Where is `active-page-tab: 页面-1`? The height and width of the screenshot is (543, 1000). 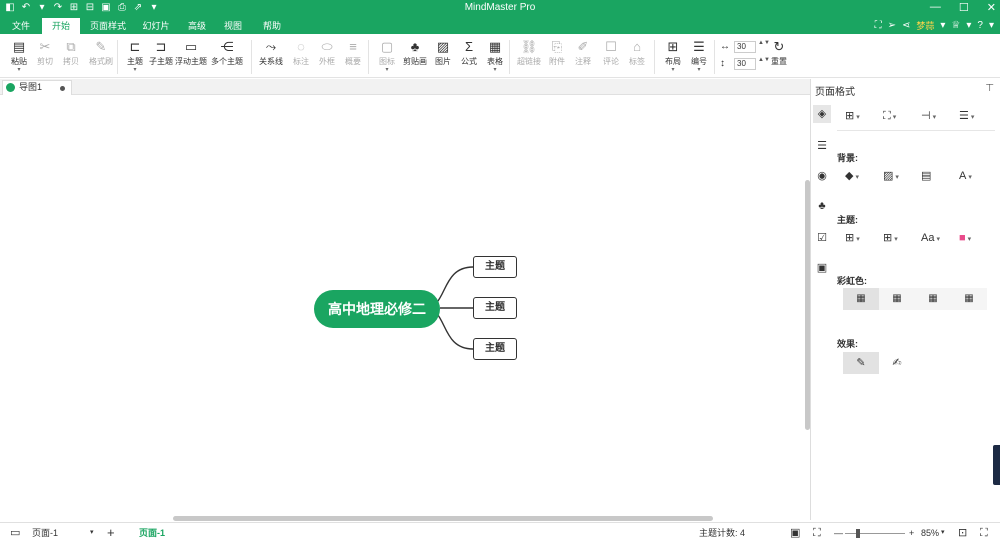 active-page-tab: 页面-1 is located at coordinates (152, 533).